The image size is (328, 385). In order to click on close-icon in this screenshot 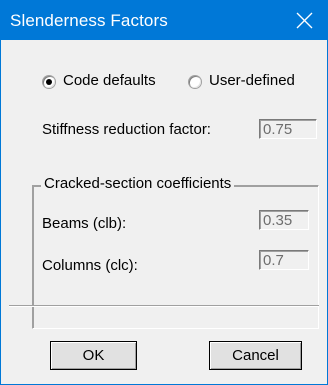, I will do `click(304, 20)`.